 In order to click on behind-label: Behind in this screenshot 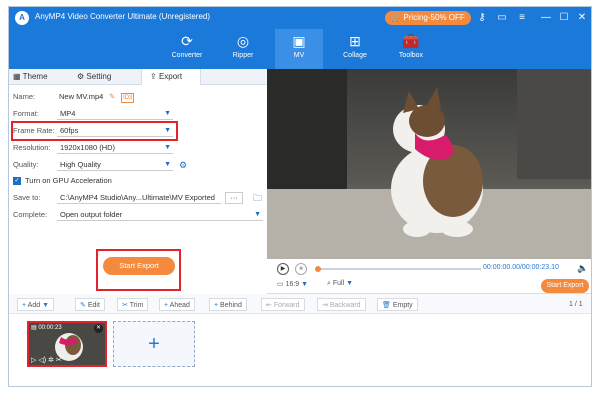, I will do `click(231, 305)`.